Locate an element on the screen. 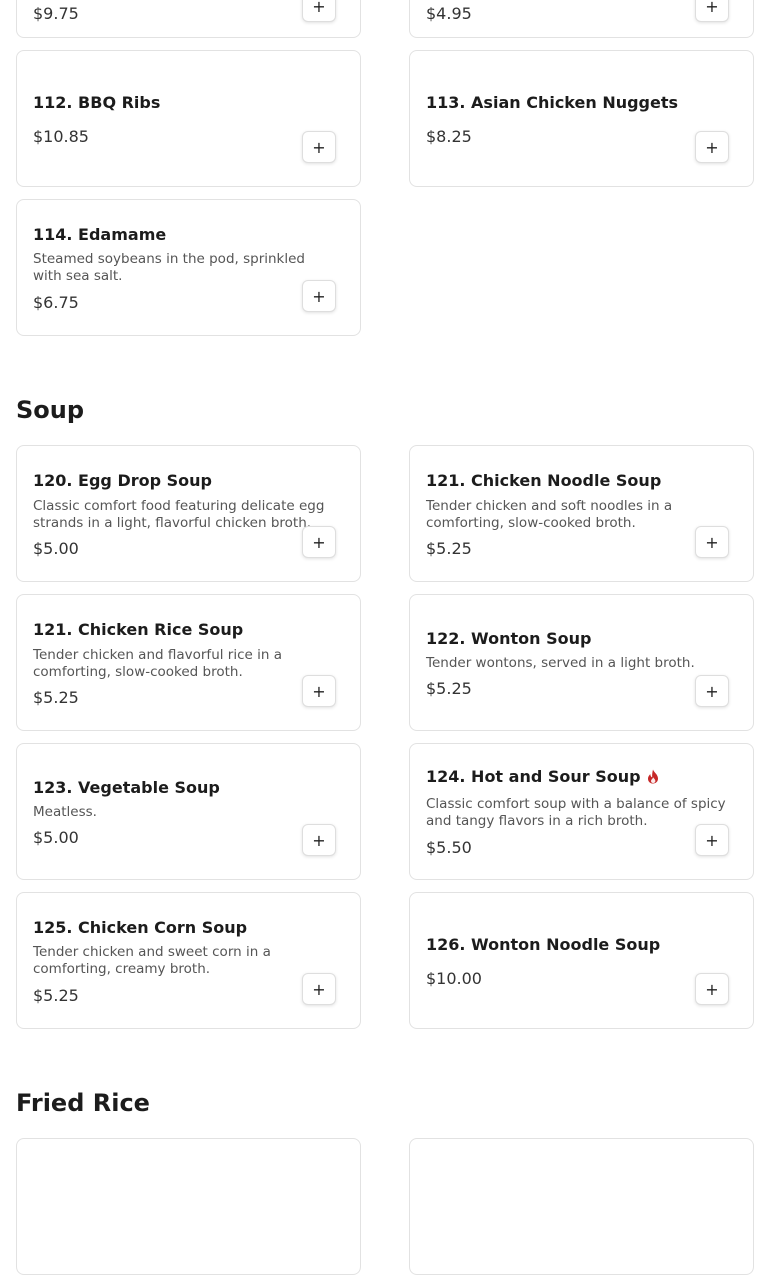  item-price: $5.50 is located at coordinates (449, 847).